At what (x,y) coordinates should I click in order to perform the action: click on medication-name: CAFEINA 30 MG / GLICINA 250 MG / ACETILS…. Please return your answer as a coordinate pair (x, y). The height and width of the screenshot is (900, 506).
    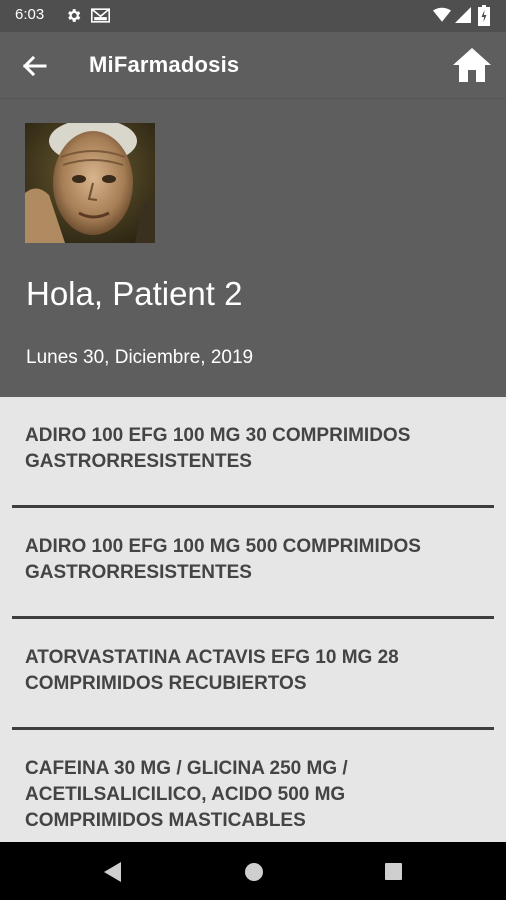
    Looking at the image, I should click on (186, 794).